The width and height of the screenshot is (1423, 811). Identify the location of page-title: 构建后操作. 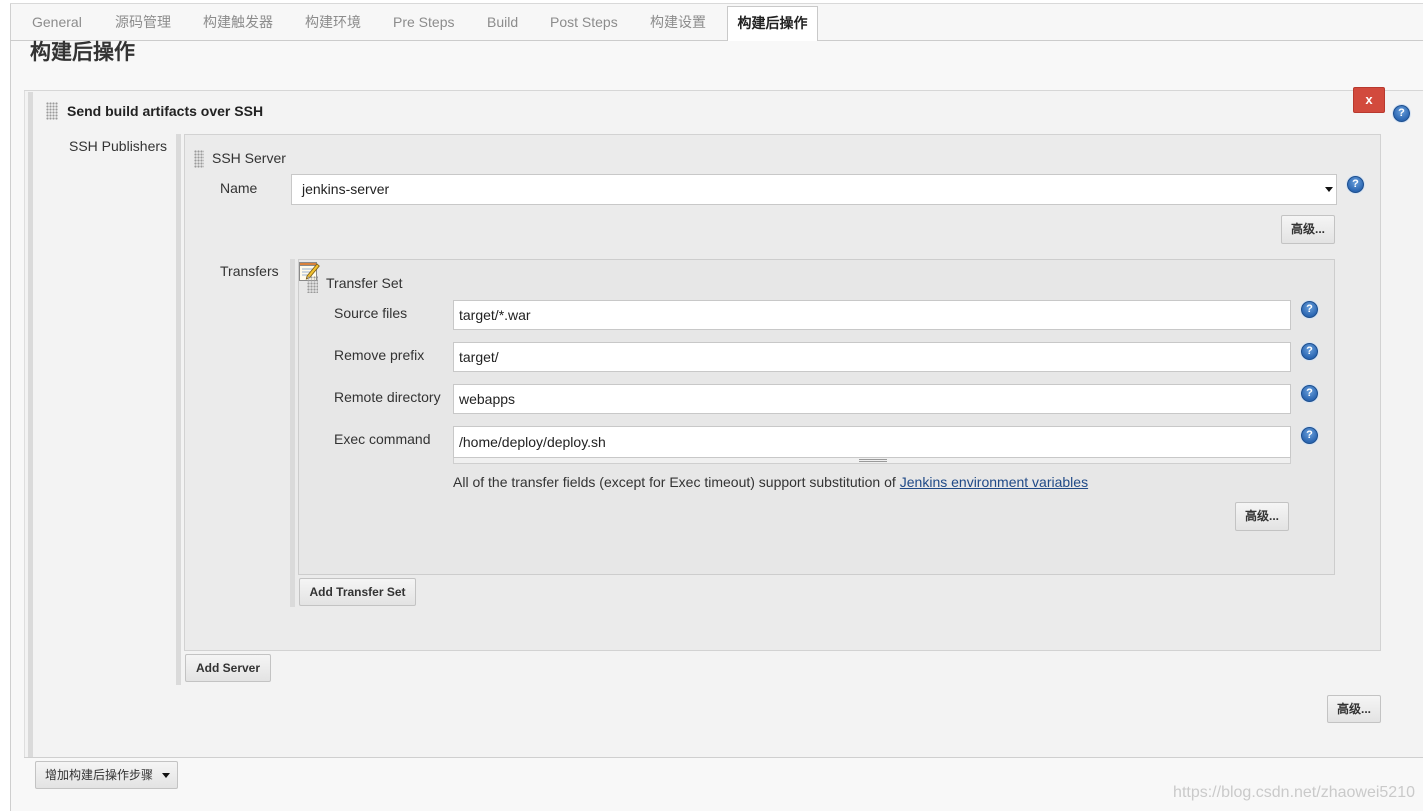
(82, 52).